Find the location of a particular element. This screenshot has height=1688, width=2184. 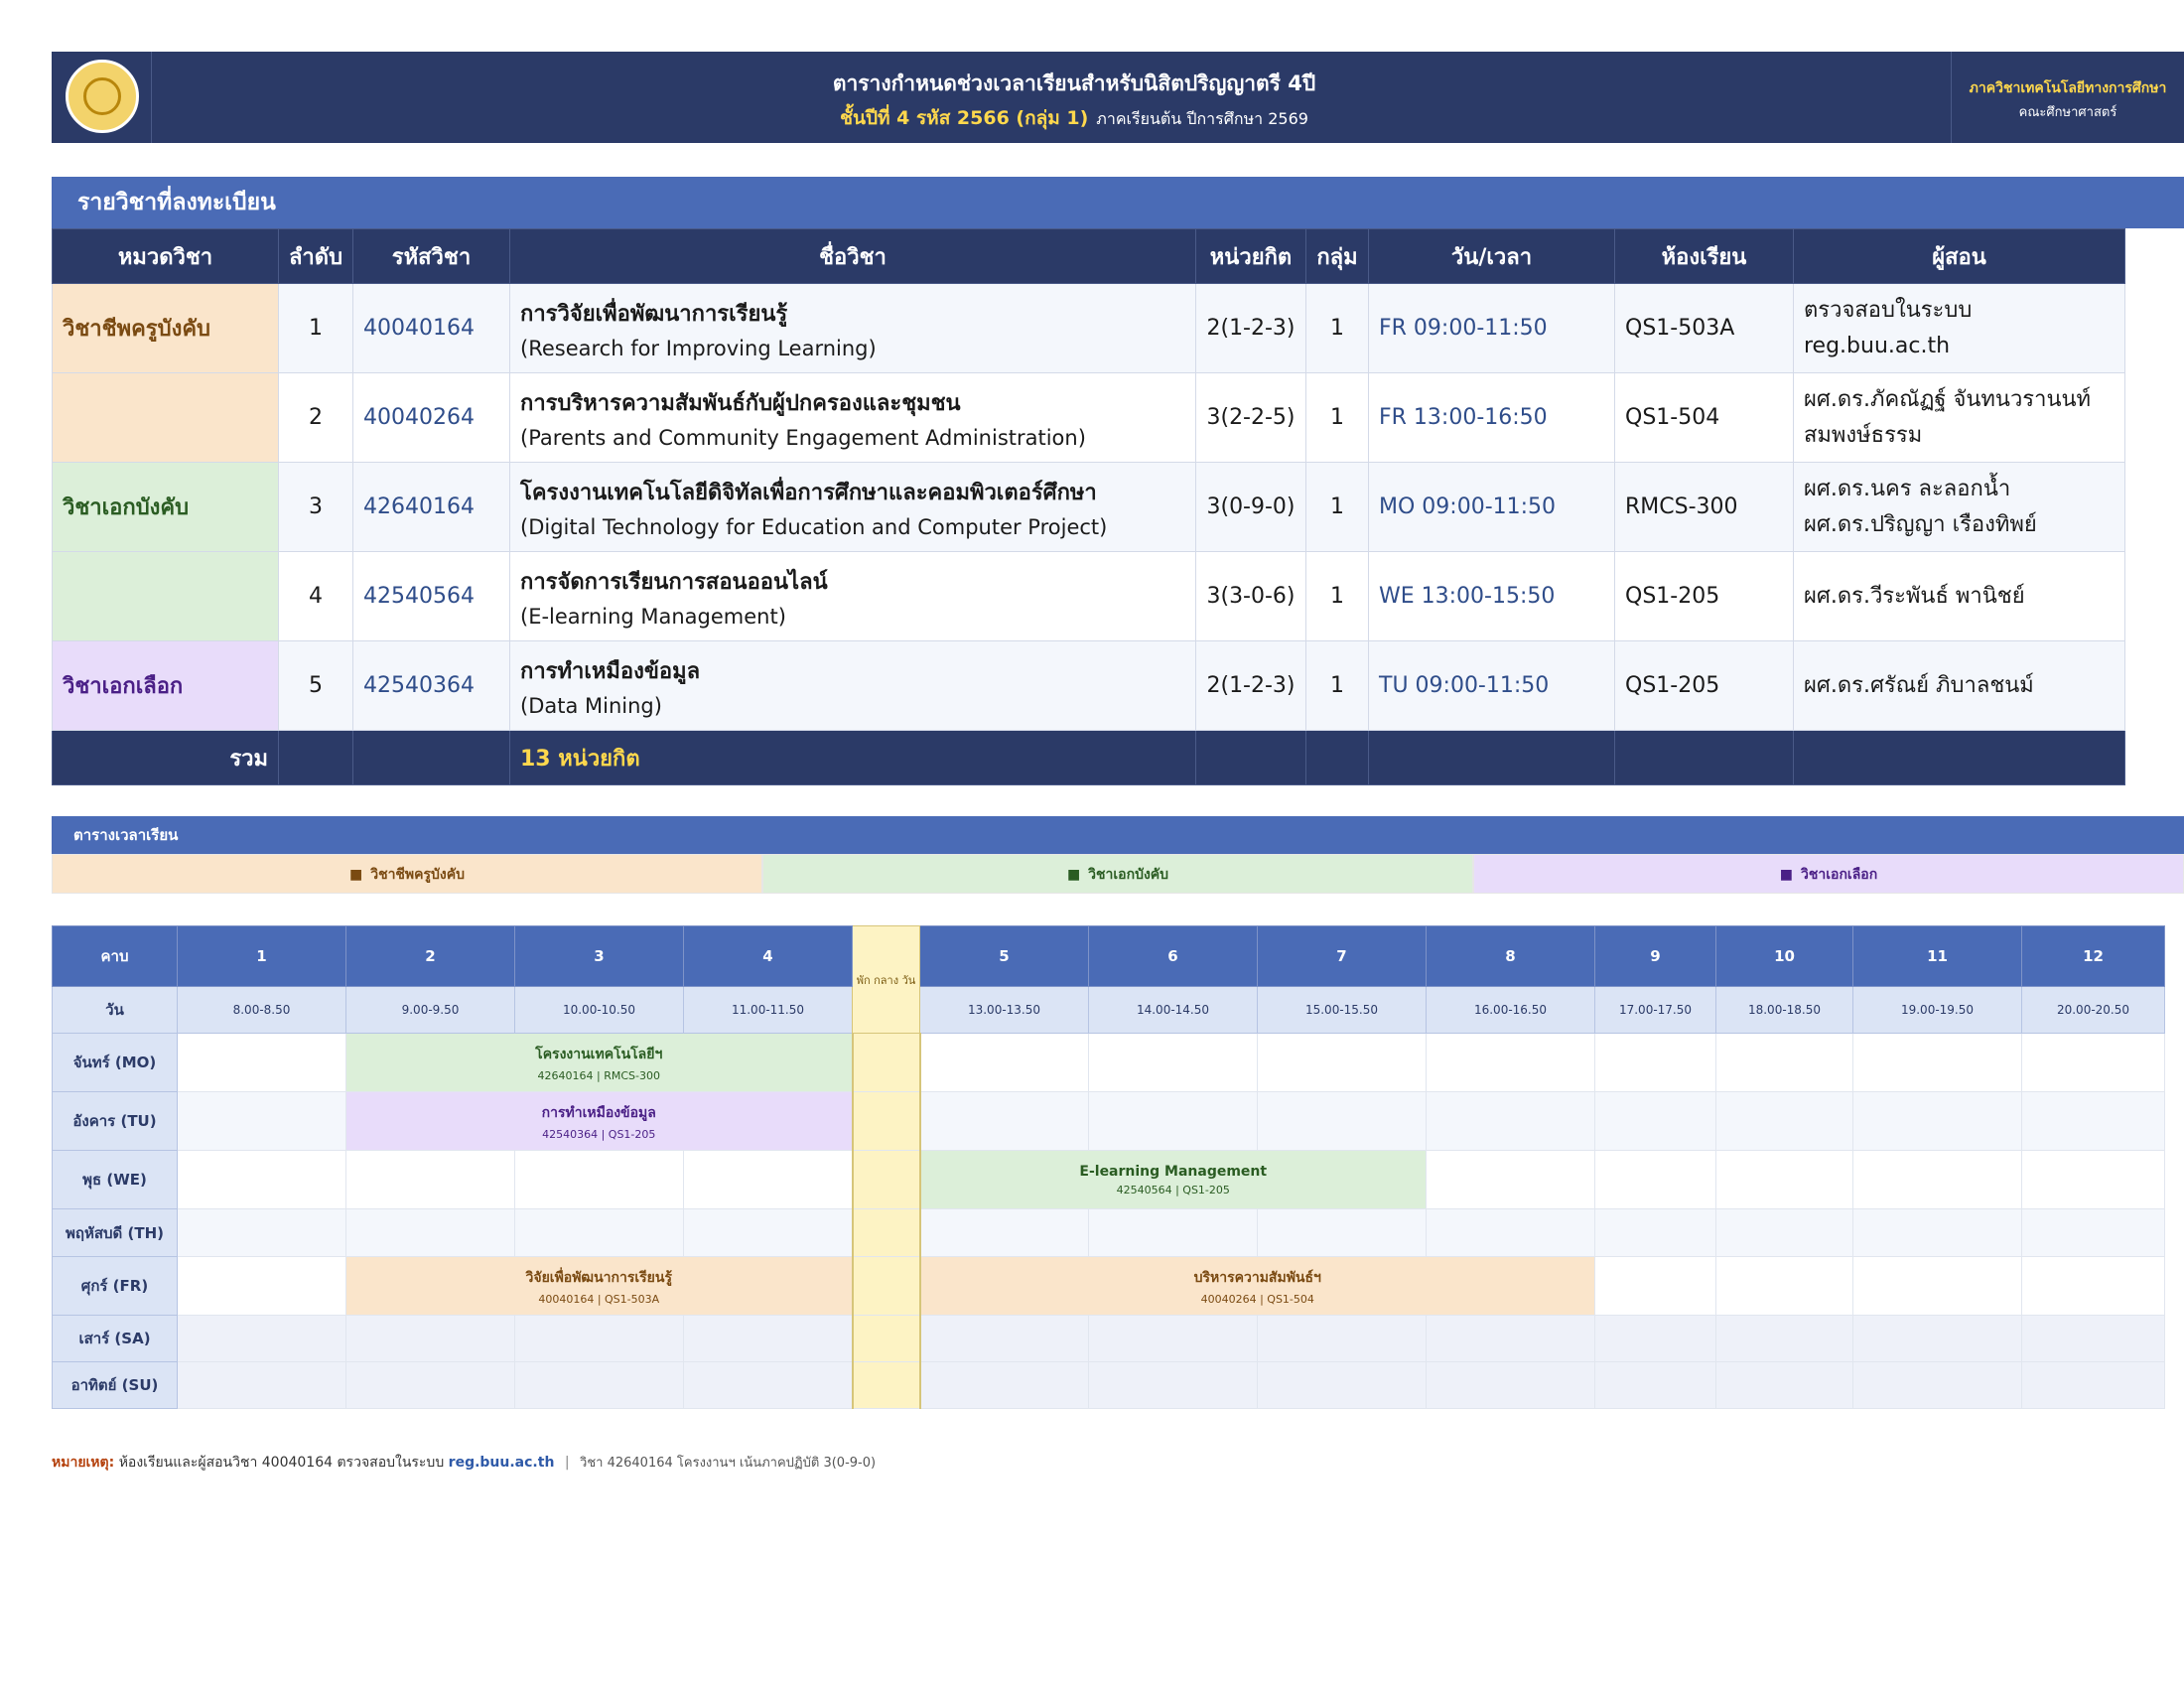

period-number: 9 is located at coordinates (1655, 956).